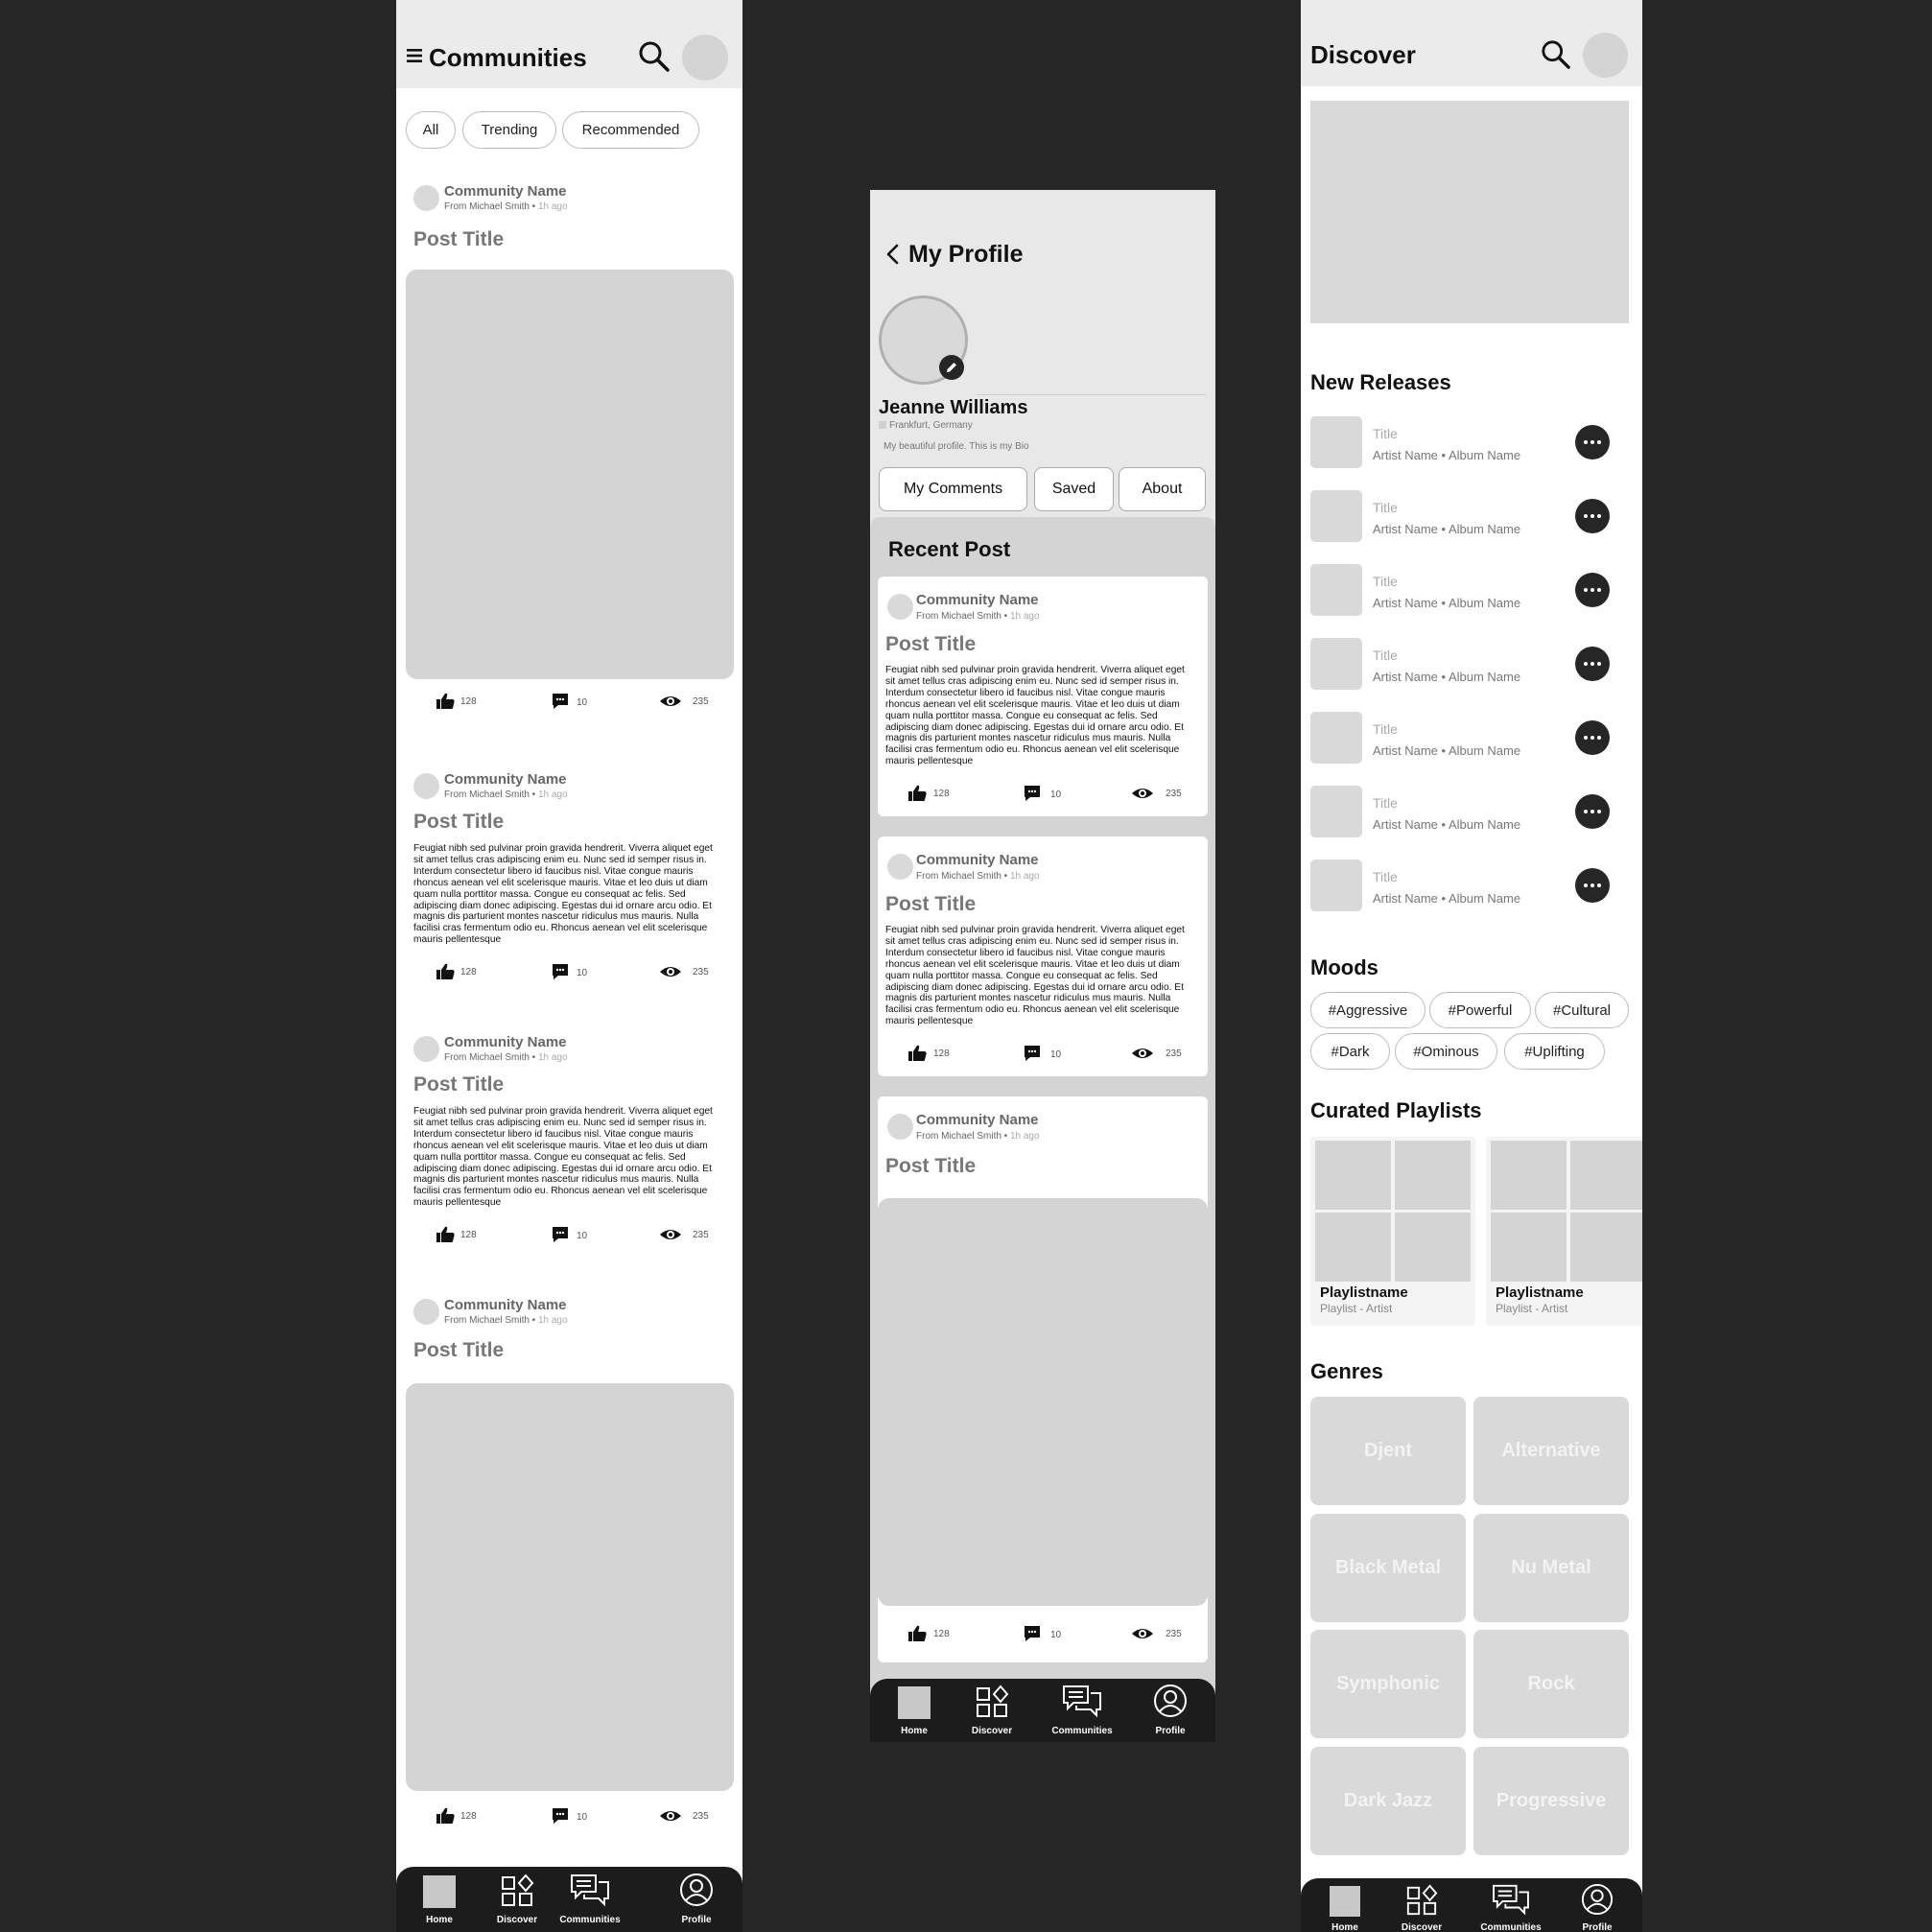 This screenshot has height=1932, width=1932. I want to click on filter-all: All, so click(431, 130).